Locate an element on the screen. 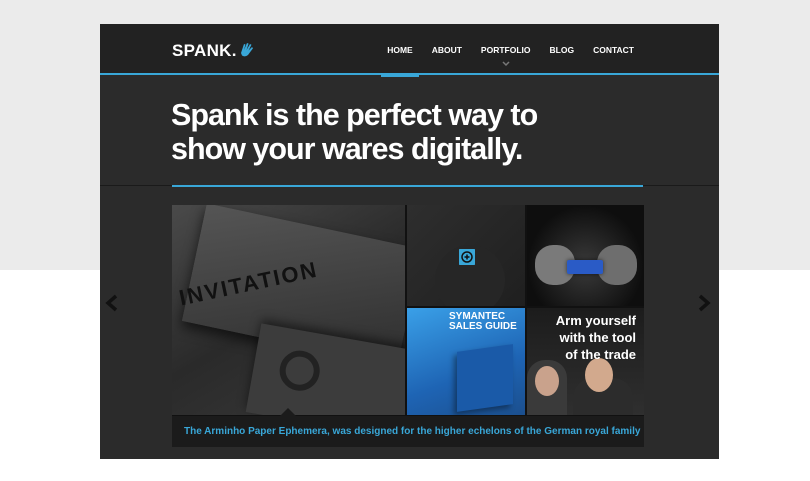 Image resolution: width=810 pixels, height=481 pixels. symantec-title-line2: SALES GUIDE is located at coordinates (483, 326).